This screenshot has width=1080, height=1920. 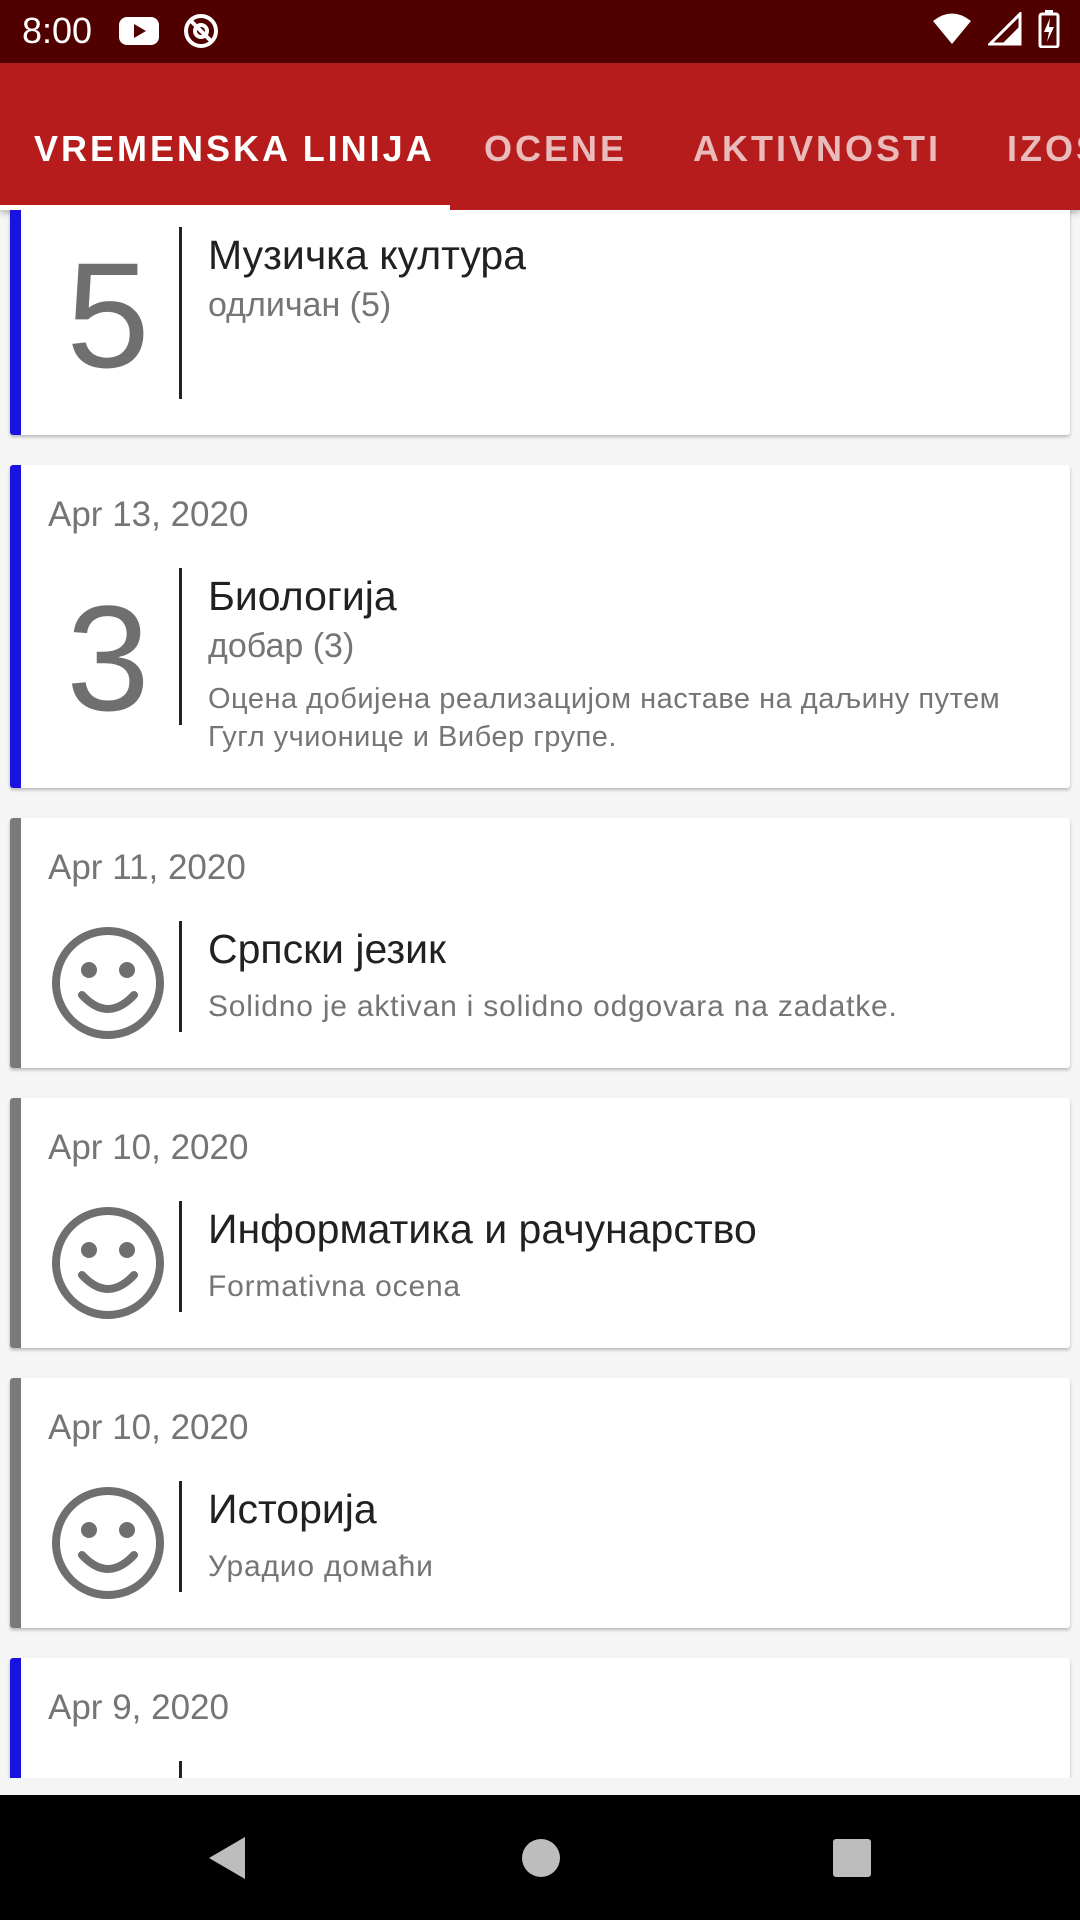 I want to click on subject-name: Информатика и рачунарство, so click(x=482, y=1229).